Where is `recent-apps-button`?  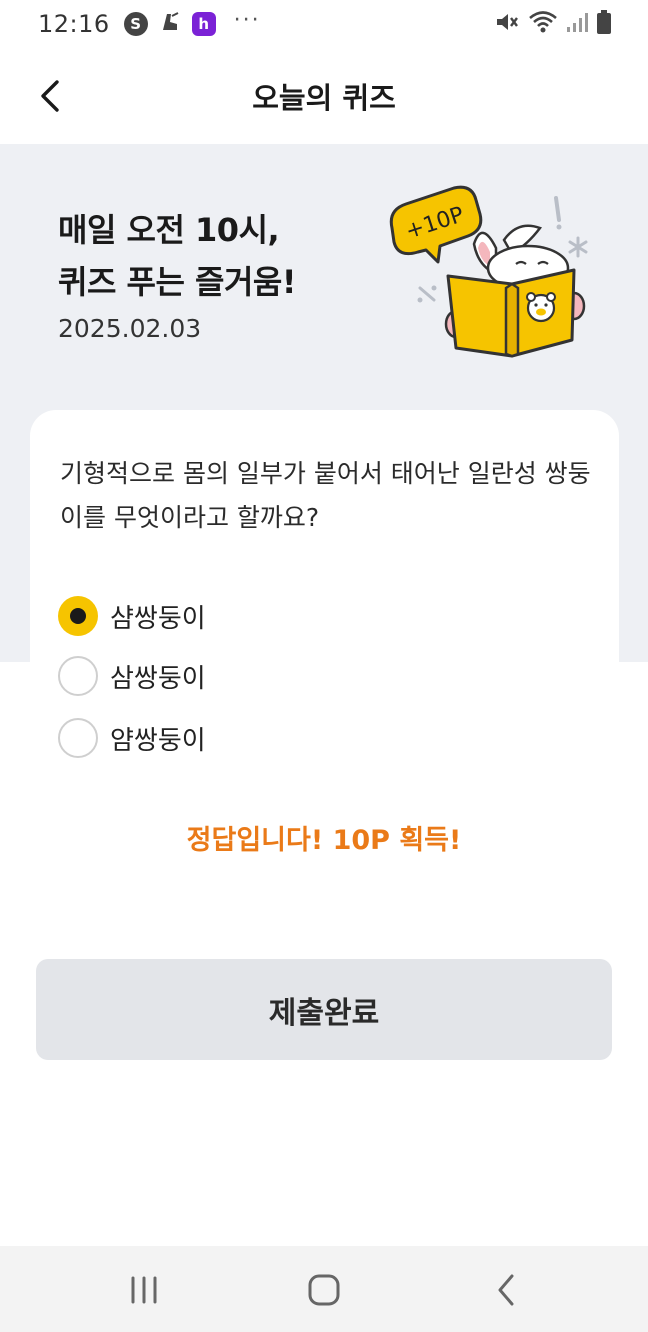 recent-apps-button is located at coordinates (144, 1290).